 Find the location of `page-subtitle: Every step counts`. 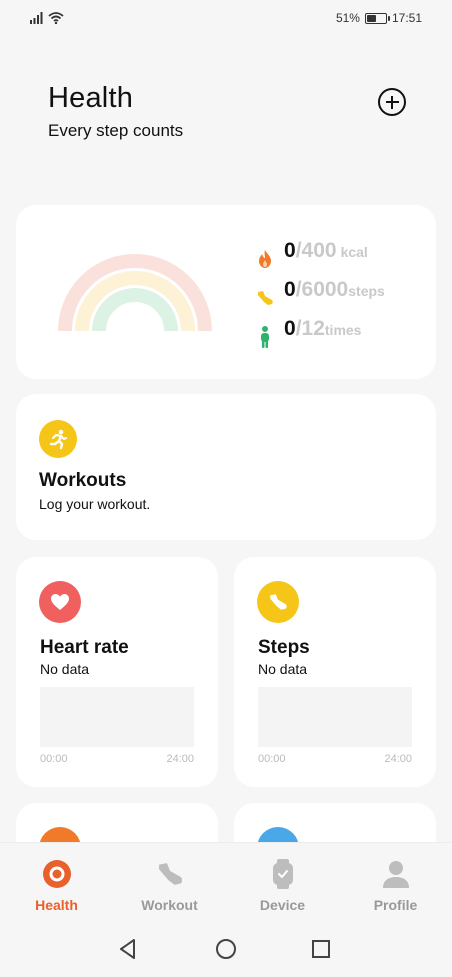

page-subtitle: Every step counts is located at coordinates (116, 130).